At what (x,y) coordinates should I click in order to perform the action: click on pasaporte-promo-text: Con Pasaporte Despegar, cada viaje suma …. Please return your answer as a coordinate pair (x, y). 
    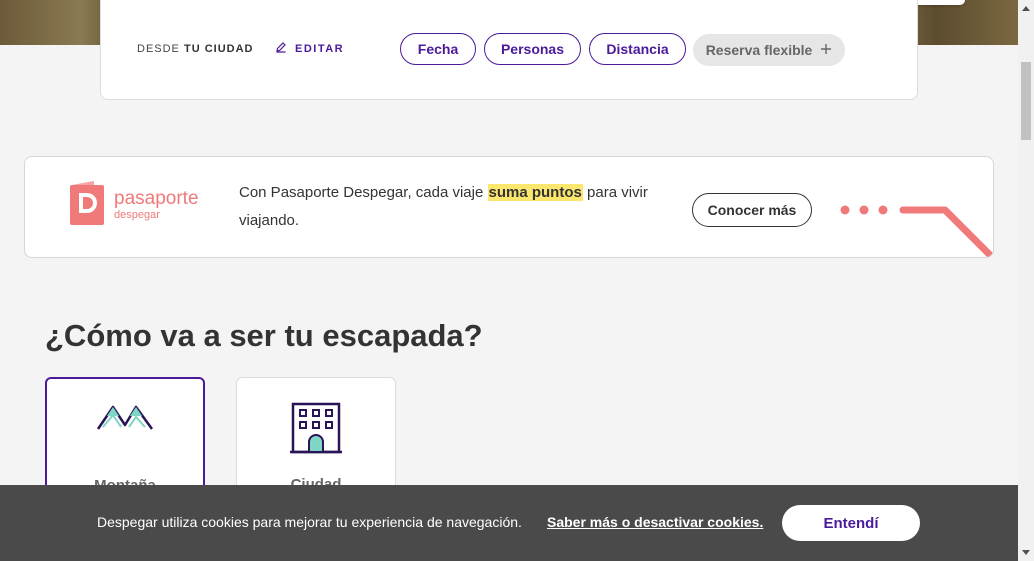
    Looking at the image, I should click on (443, 206).